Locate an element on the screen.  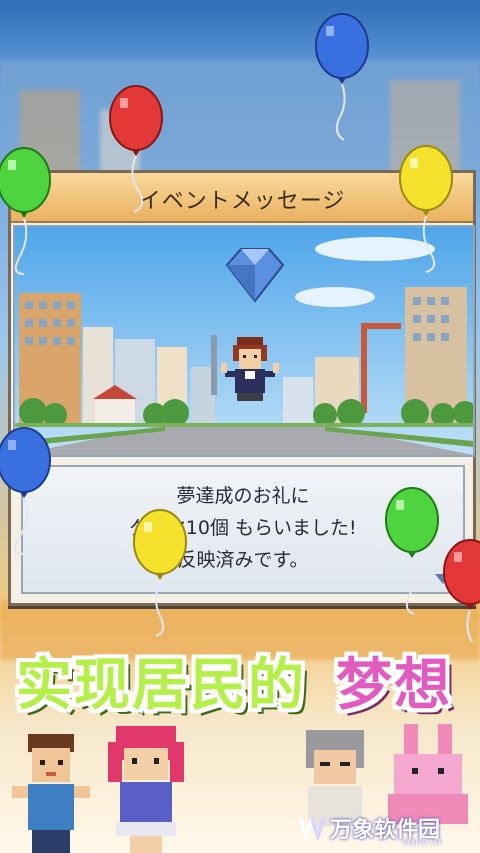
character-girl-icon is located at coordinates (146, 789).